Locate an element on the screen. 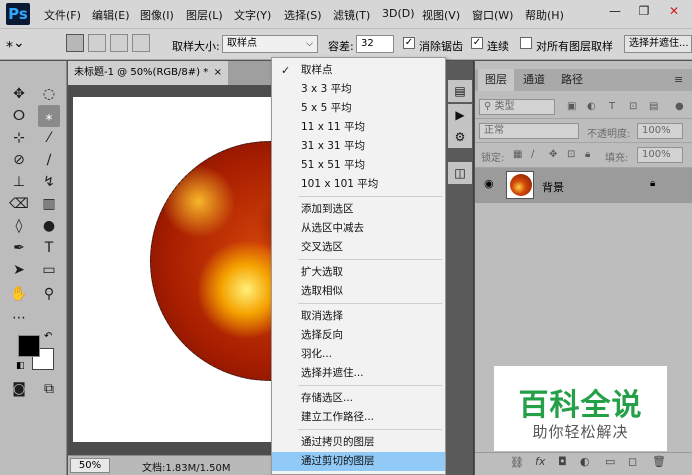  lock-transparent-icon: ▦ is located at coordinates (517, 154).